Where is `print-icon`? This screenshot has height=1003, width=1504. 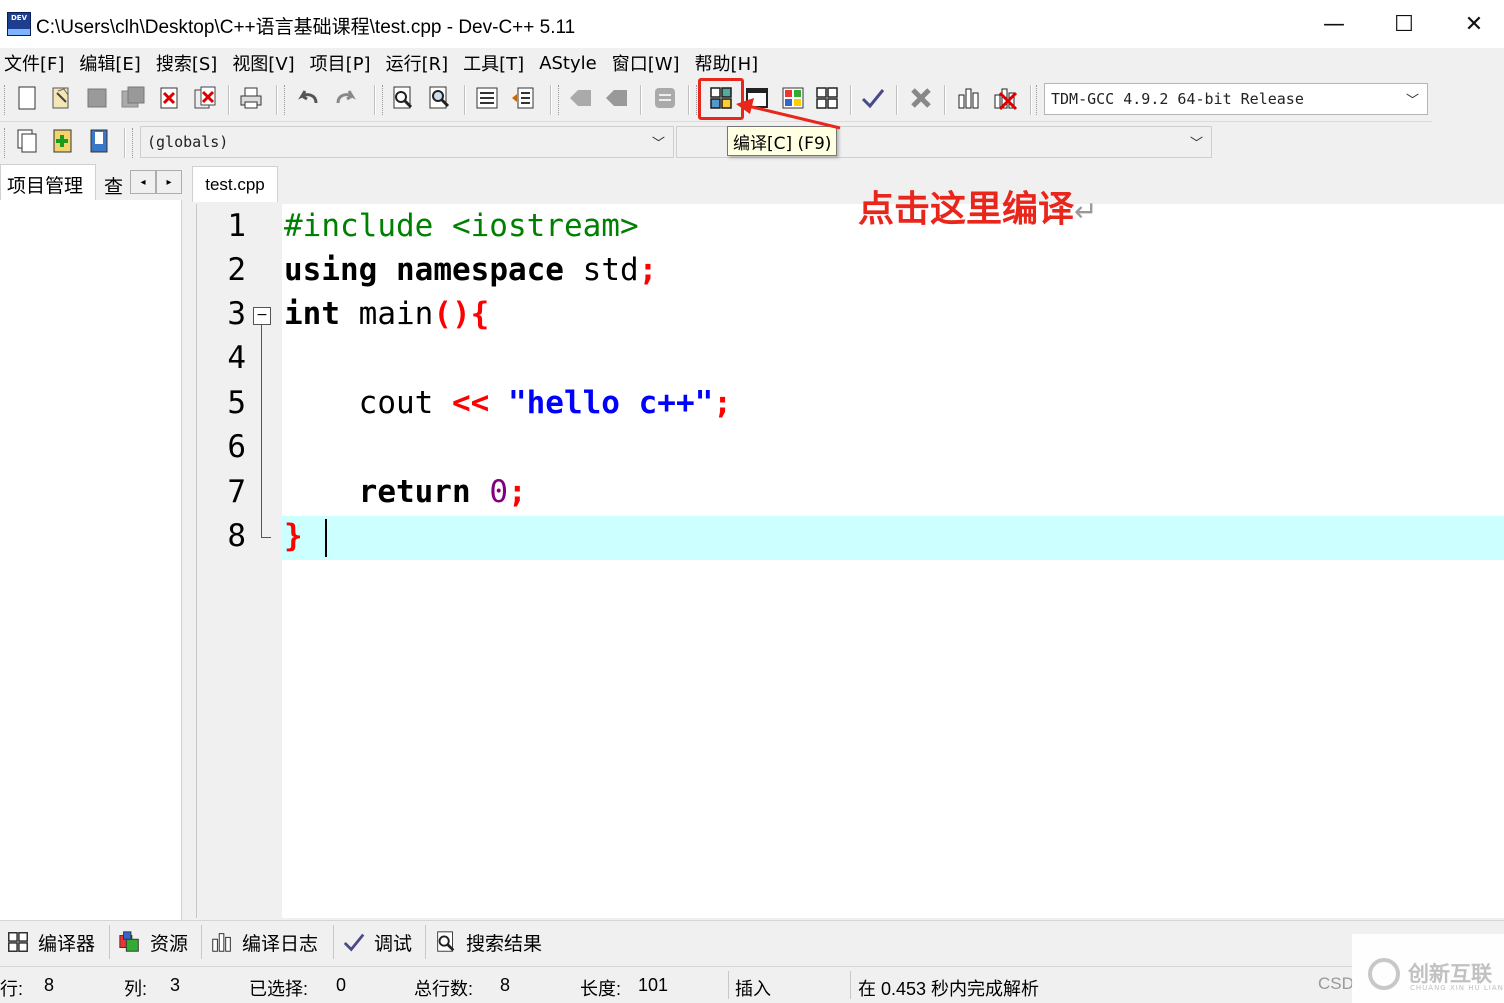 print-icon is located at coordinates (251, 98).